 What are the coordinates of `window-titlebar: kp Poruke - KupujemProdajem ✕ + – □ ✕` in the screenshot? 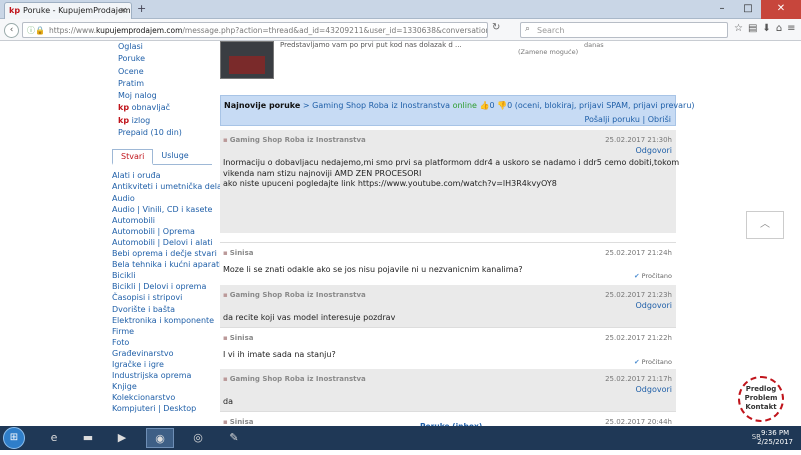 It's located at (400, 9).